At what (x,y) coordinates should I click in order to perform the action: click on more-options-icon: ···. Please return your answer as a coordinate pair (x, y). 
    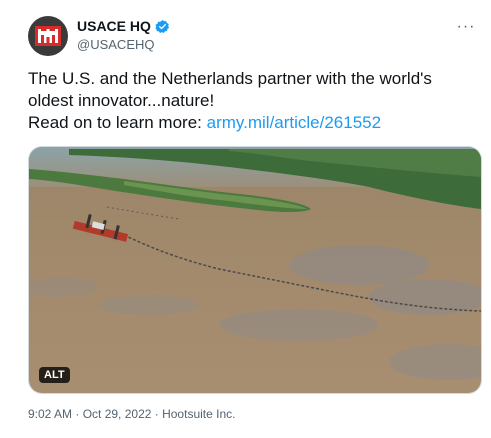
    Looking at the image, I should click on (466, 27).